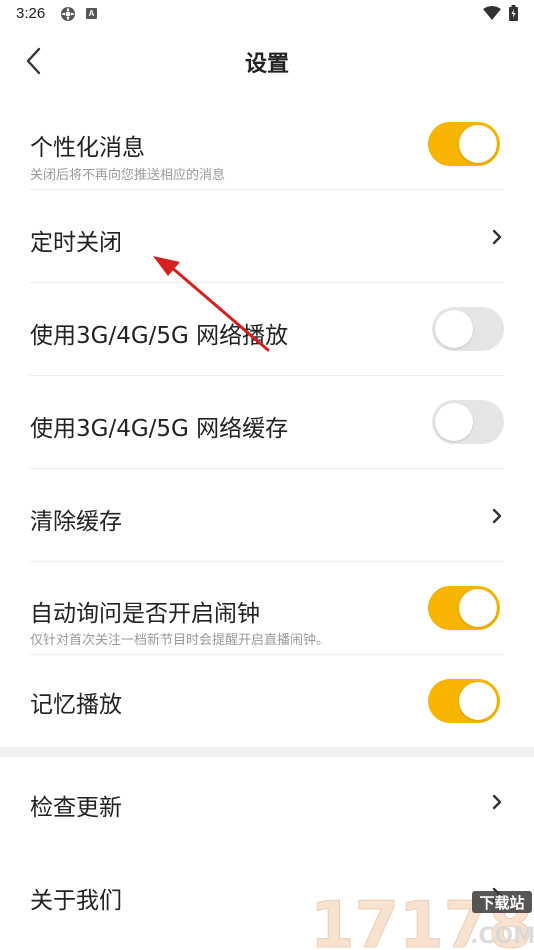 Image resolution: width=534 pixels, height=950 pixels. What do you see at coordinates (76, 243) in the screenshot?
I see `setting-label: 定时关闭` at bounding box center [76, 243].